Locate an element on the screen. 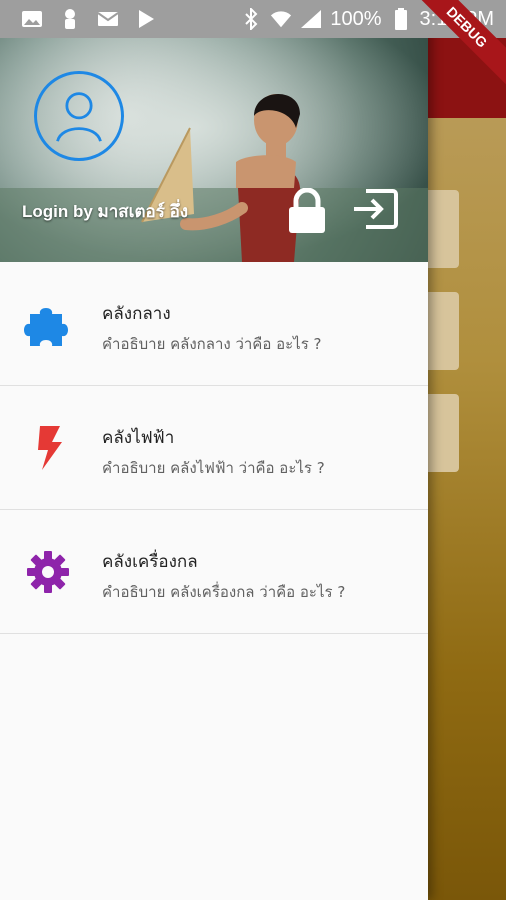  bluetooth-icon is located at coordinates (251, 19).